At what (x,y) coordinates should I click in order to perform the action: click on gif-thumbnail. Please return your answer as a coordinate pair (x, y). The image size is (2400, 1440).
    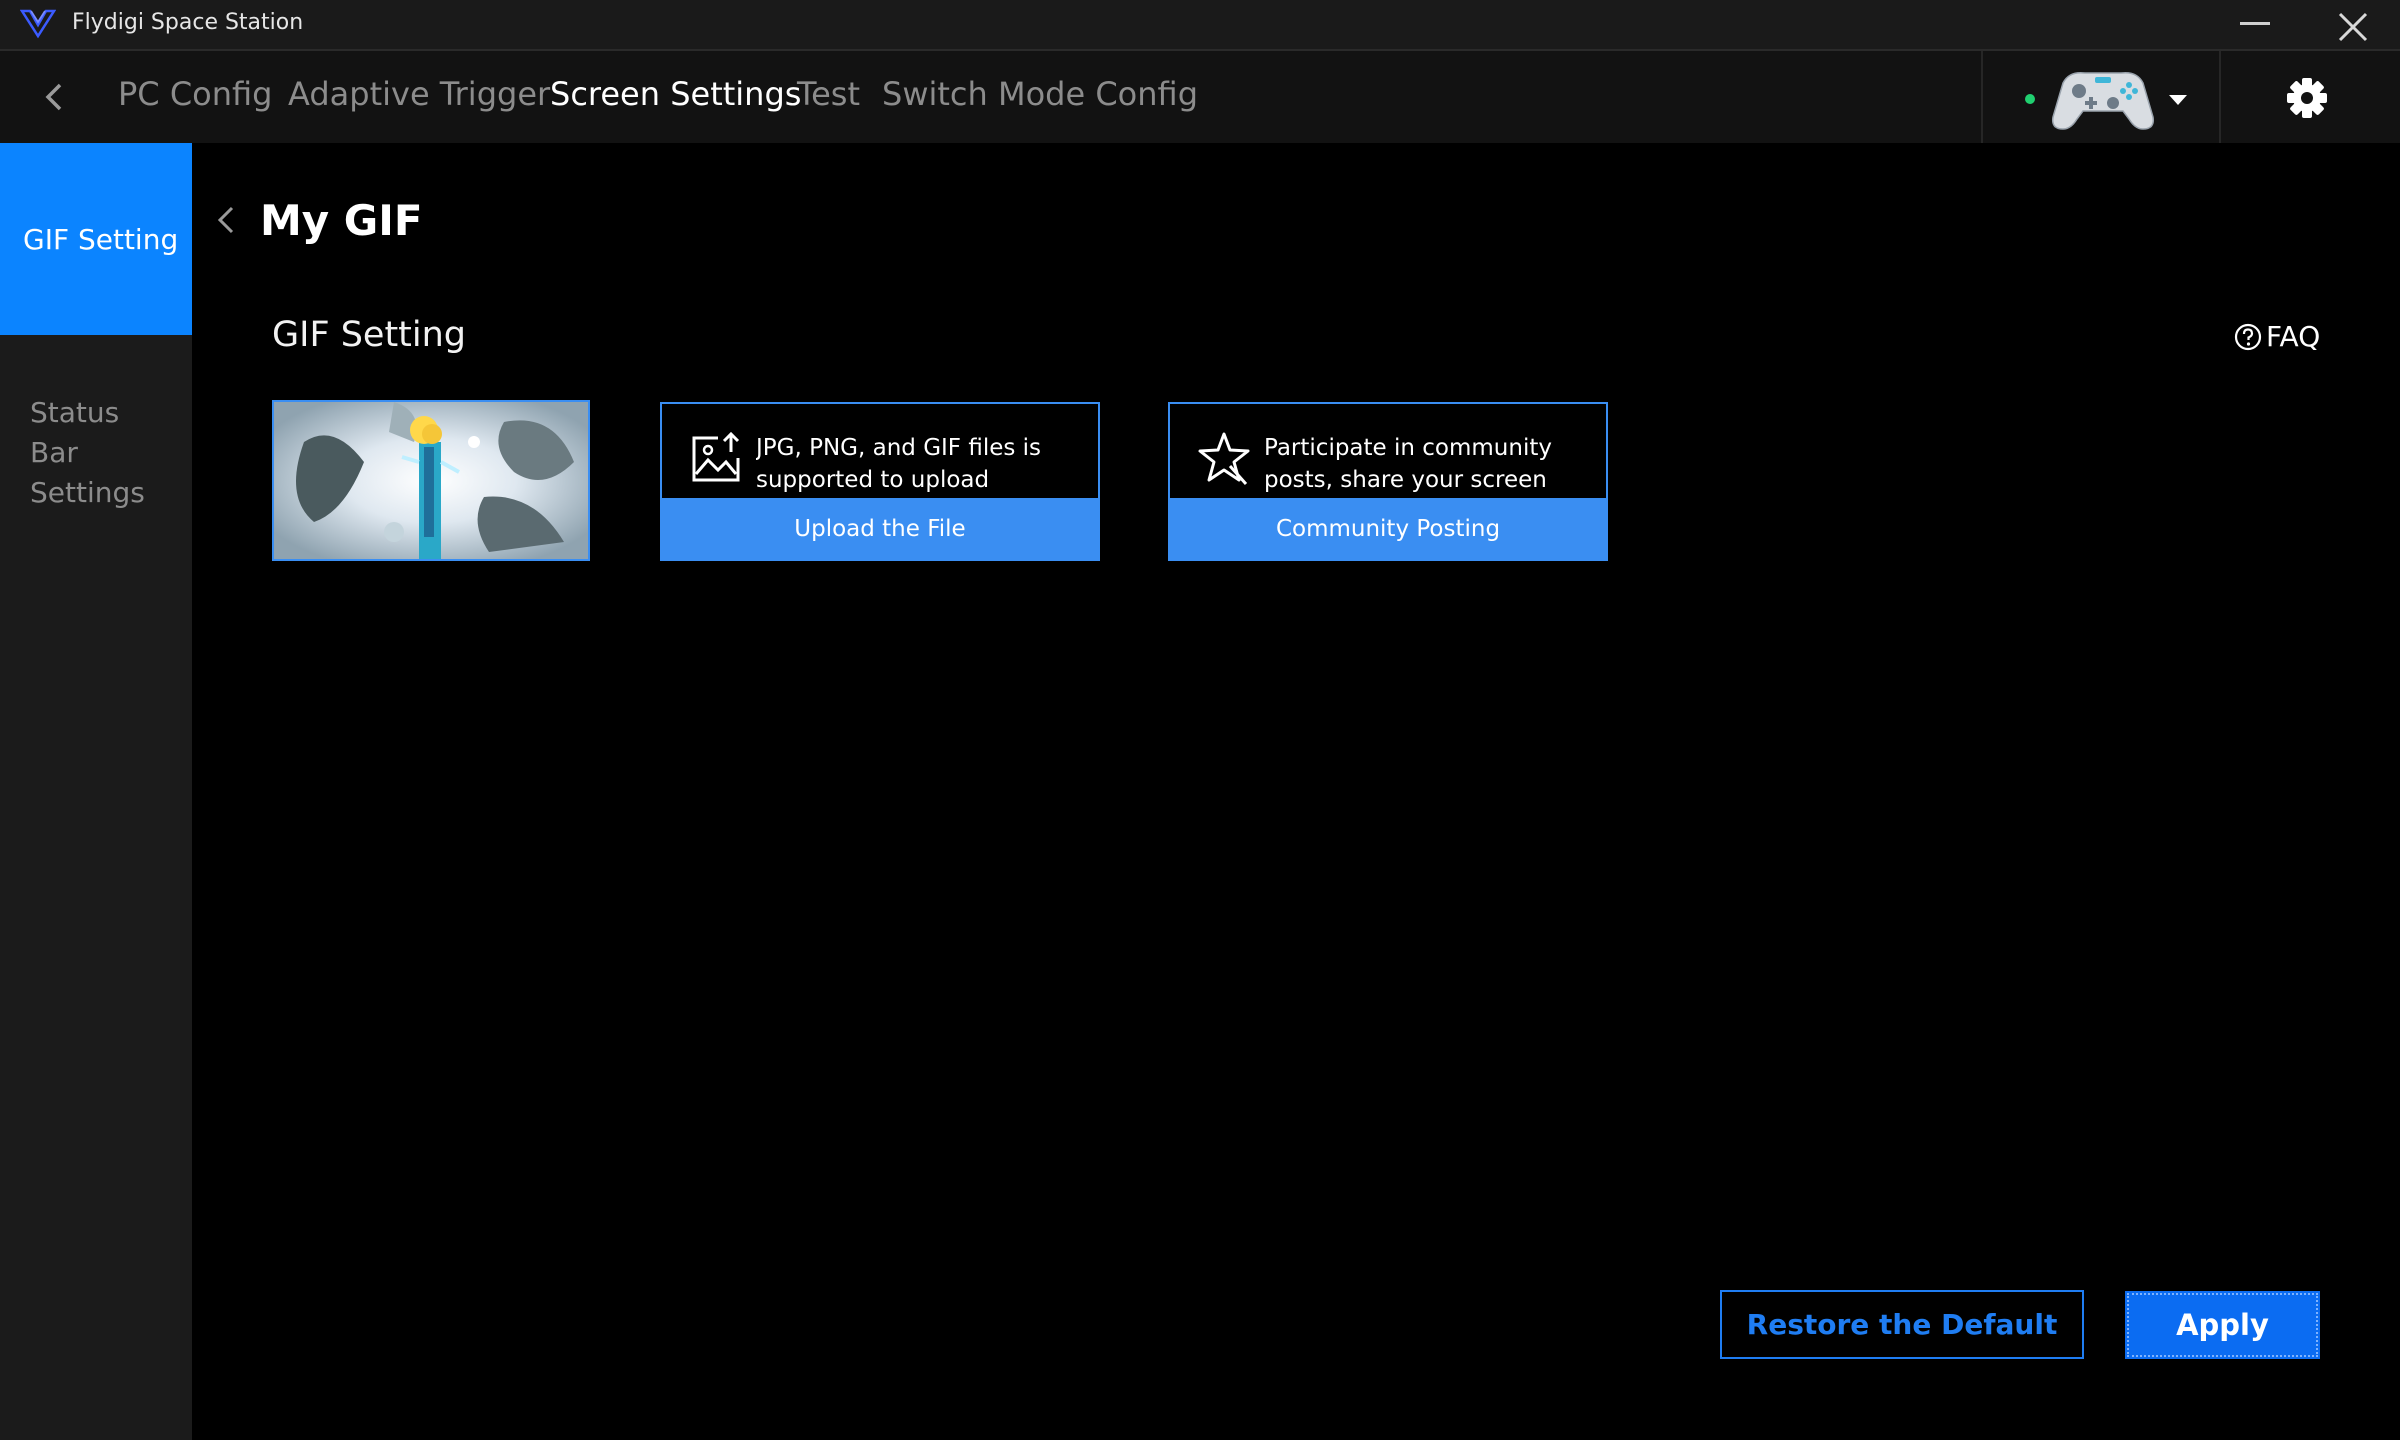
    Looking at the image, I should click on (431, 480).